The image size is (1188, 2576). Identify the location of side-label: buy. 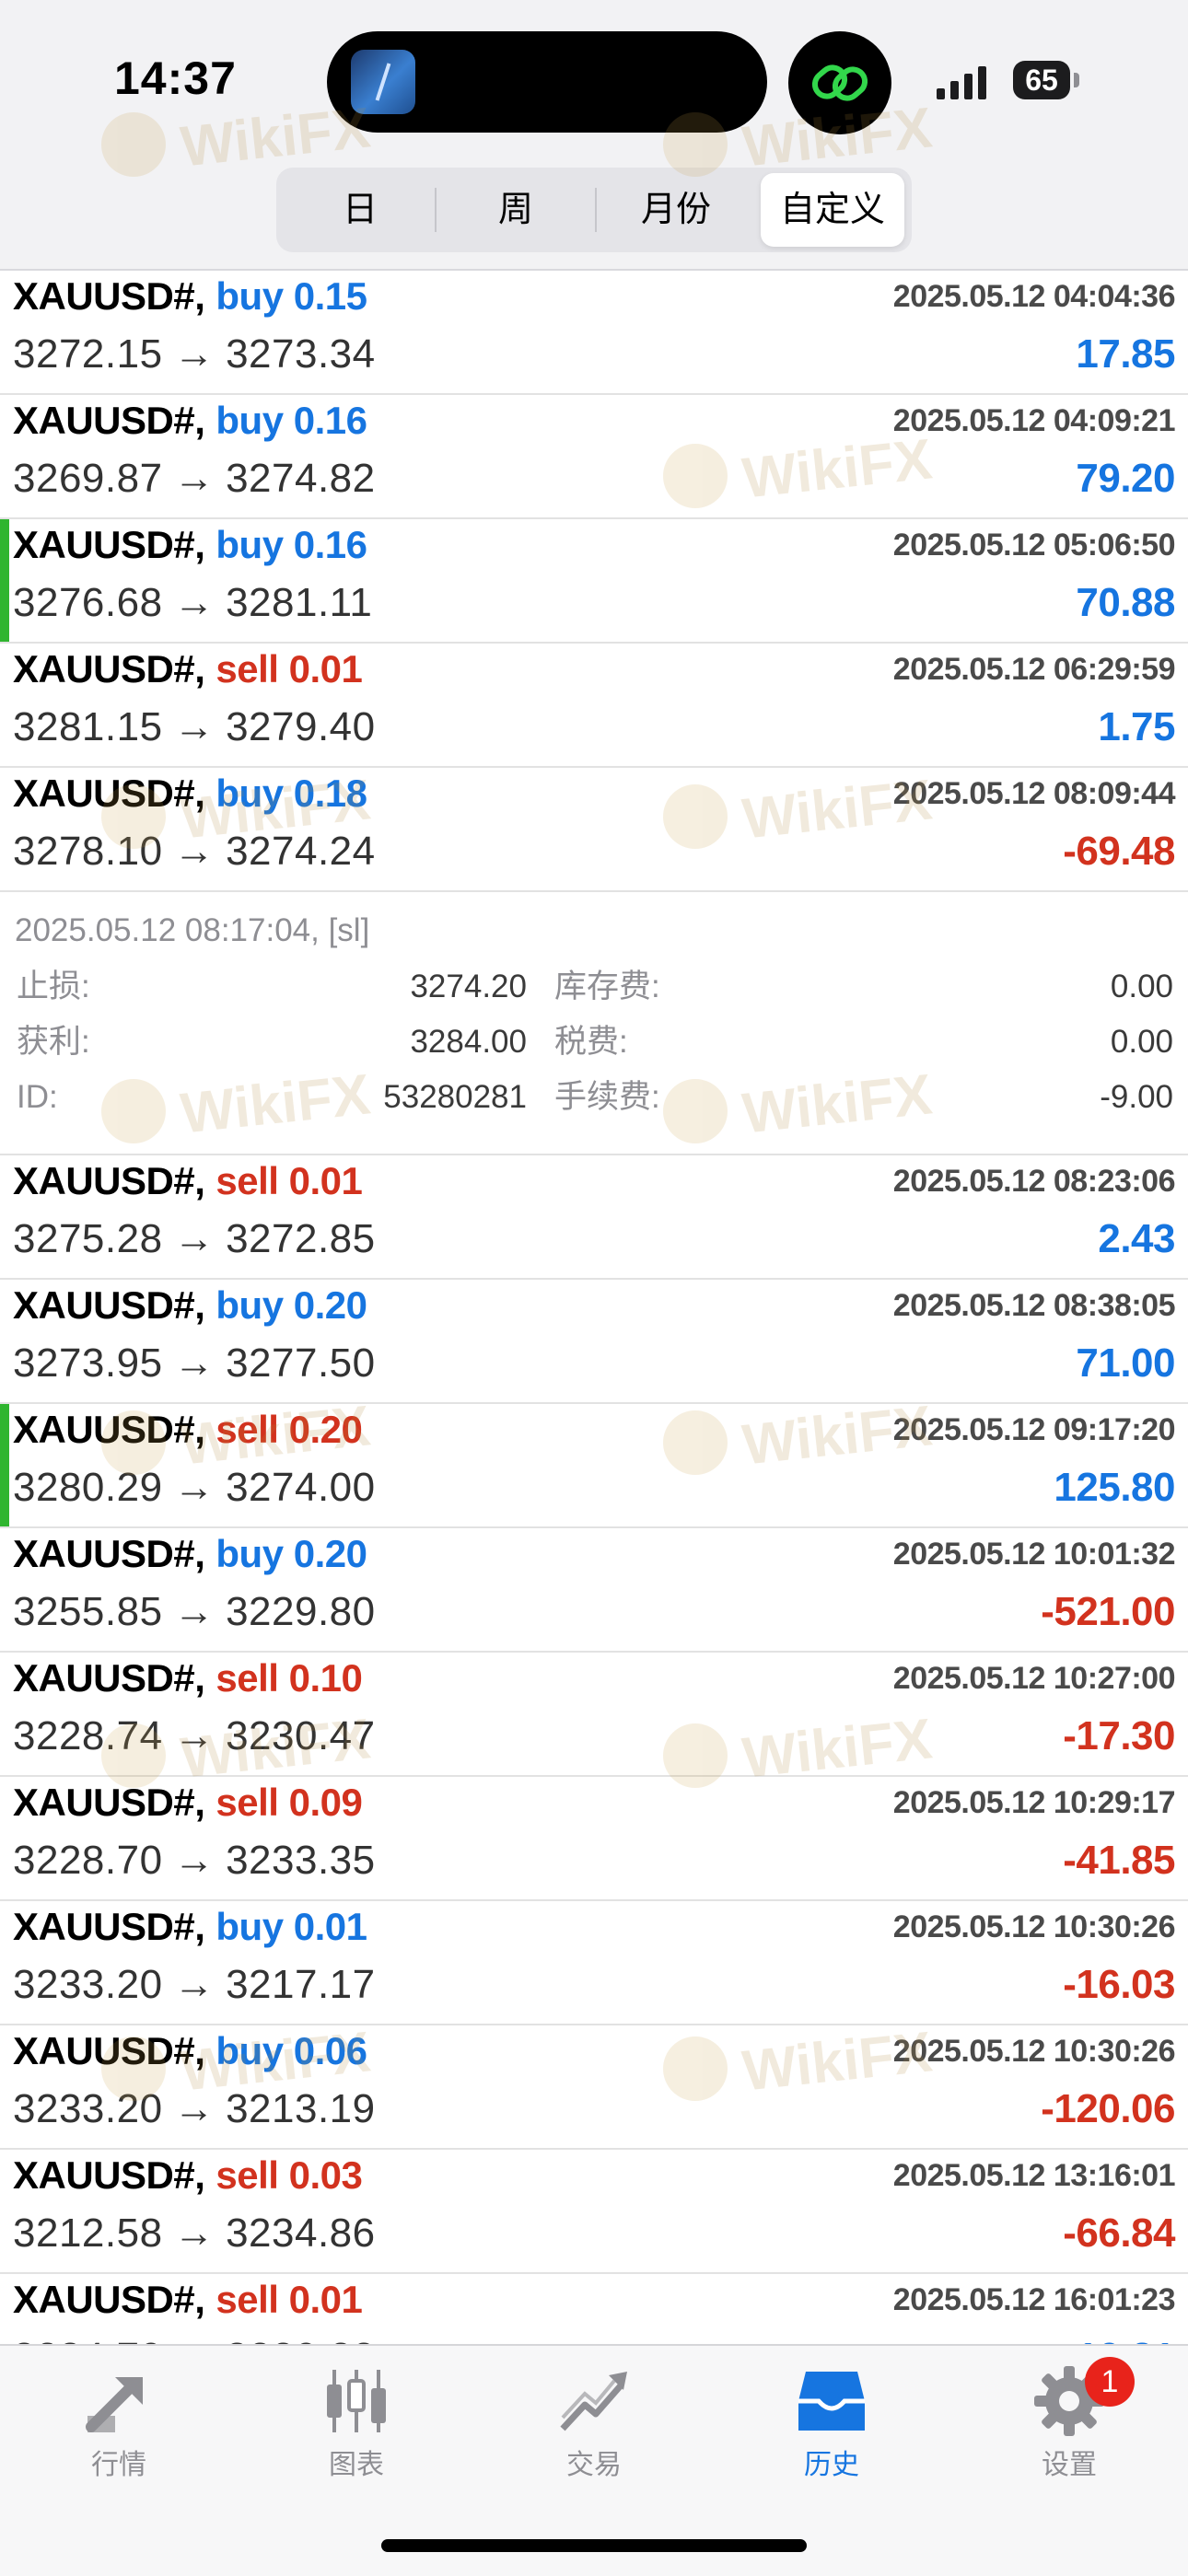
(249, 2050).